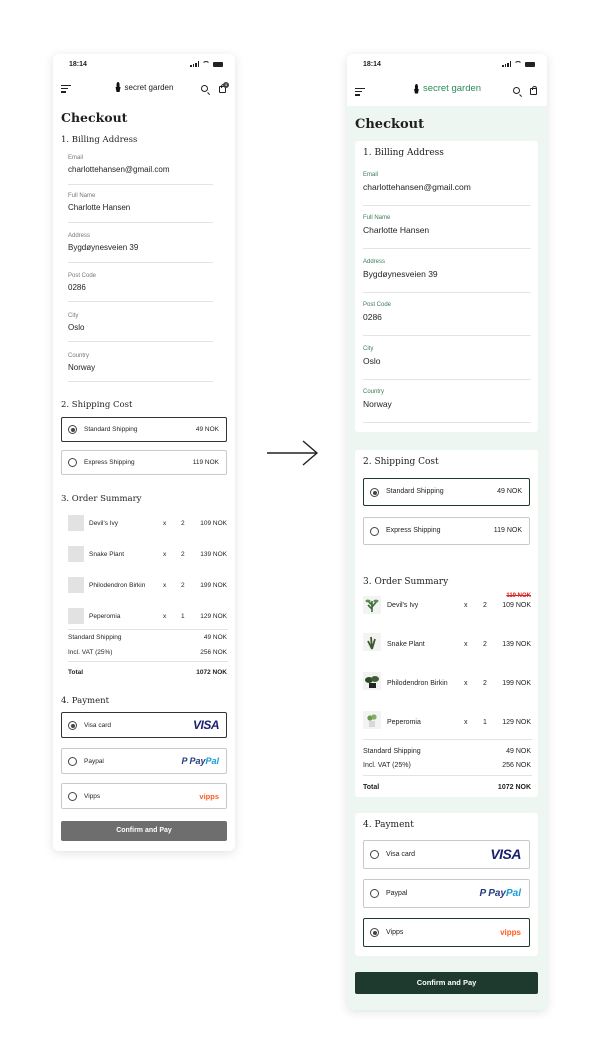  I want to click on post-code-value: 0286, so click(77, 287).